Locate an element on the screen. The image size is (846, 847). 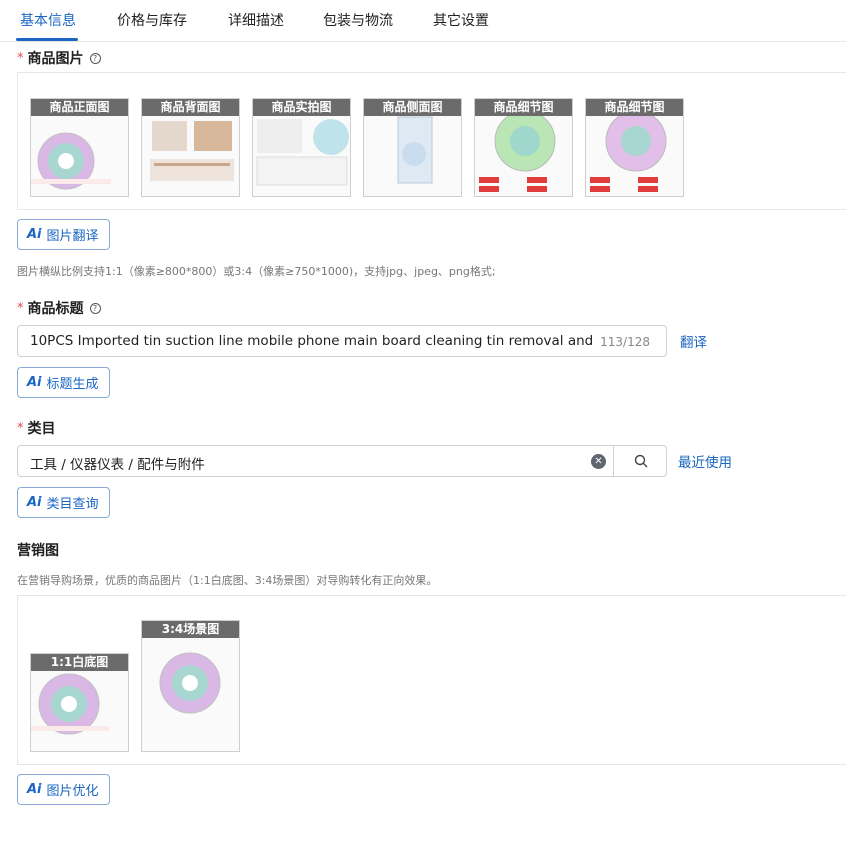
tab-bar: 基本信息 价格与库存 详细描述 包装与物流 其它设置 is located at coordinates (423, 21).